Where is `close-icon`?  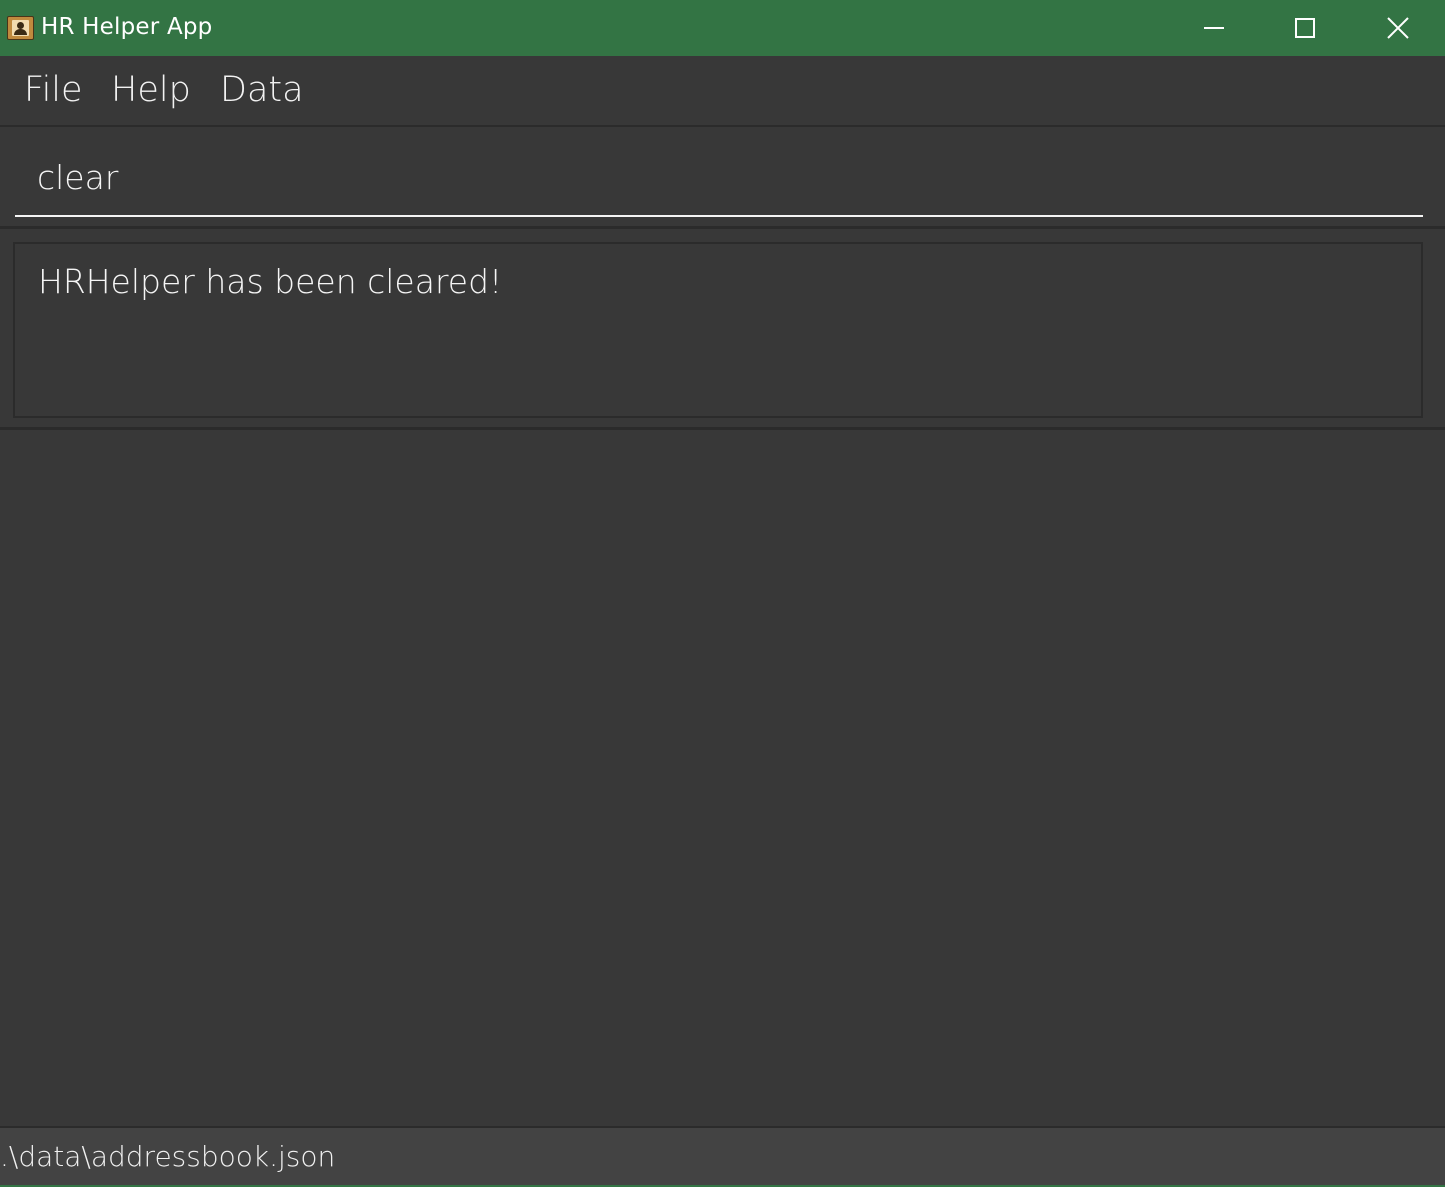
close-icon is located at coordinates (1398, 28).